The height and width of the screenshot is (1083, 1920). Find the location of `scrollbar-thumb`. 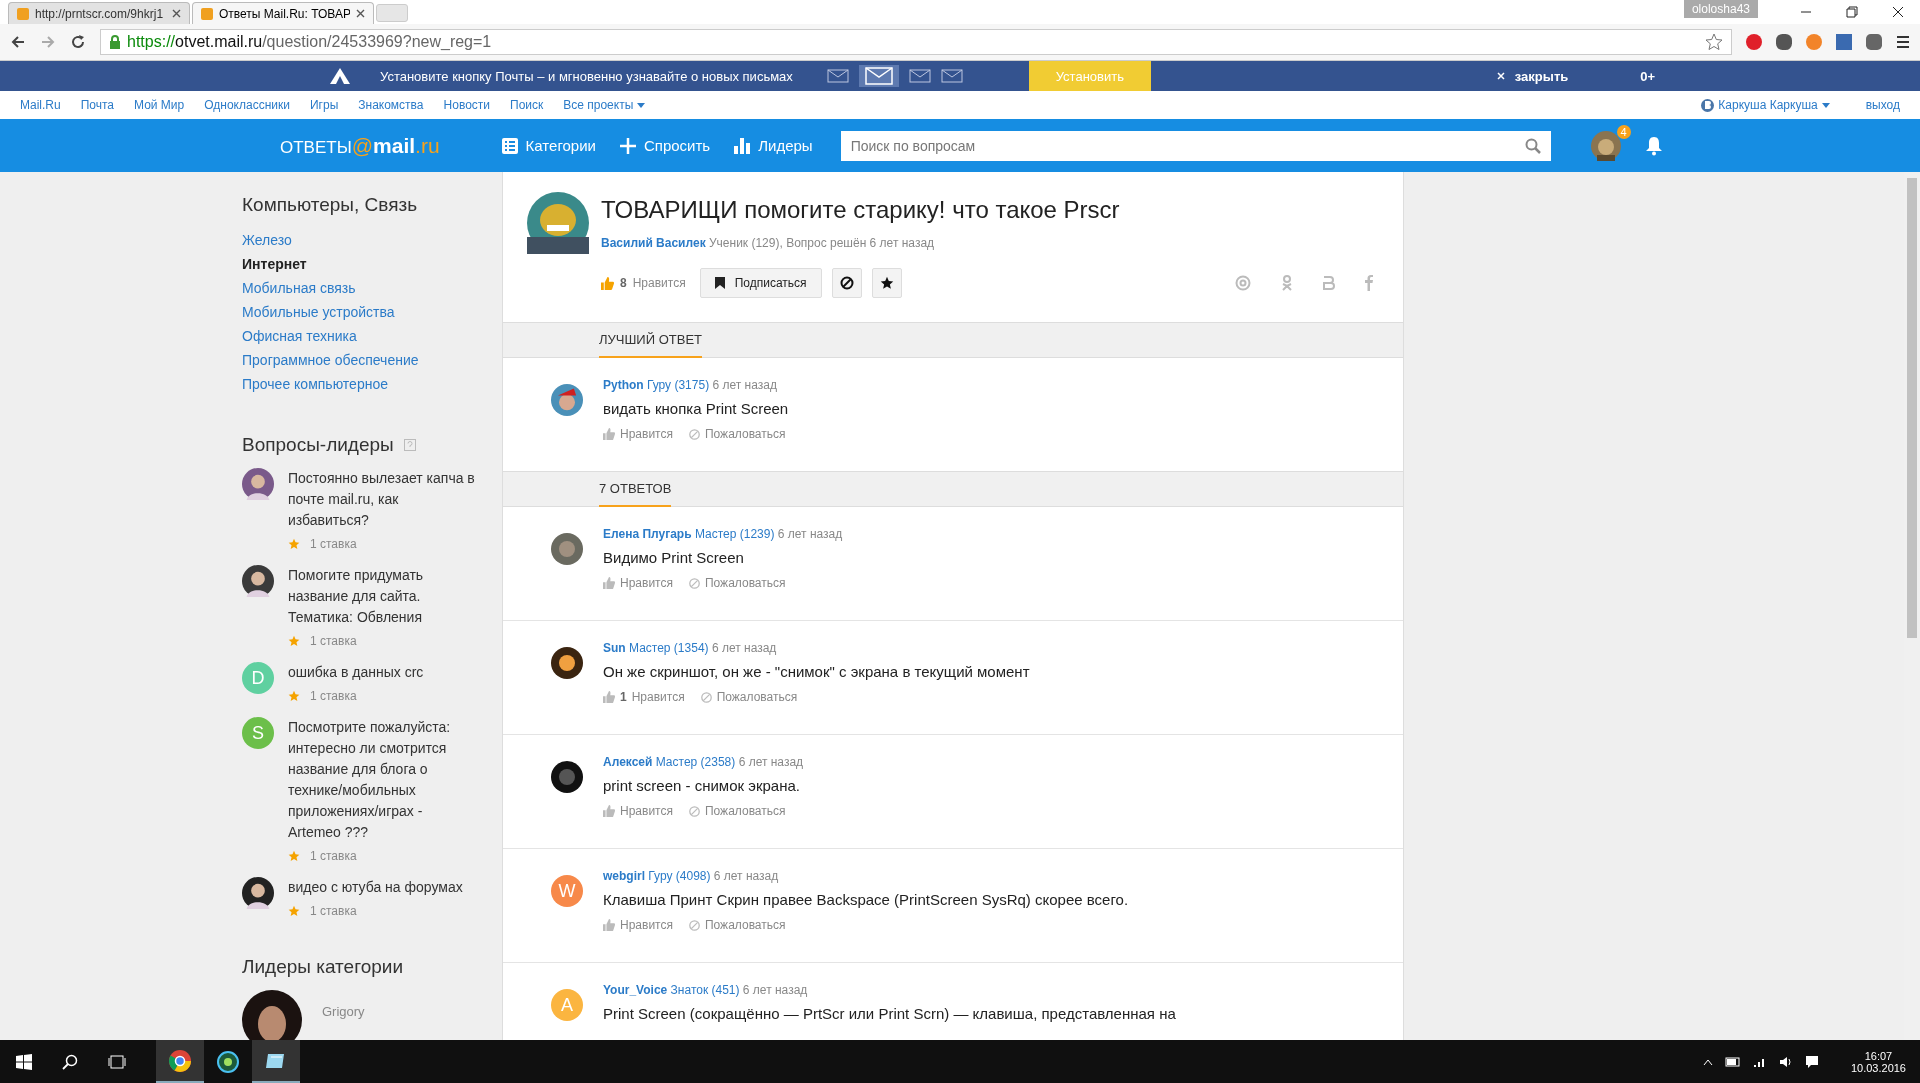

scrollbar-thumb is located at coordinates (1912, 408).